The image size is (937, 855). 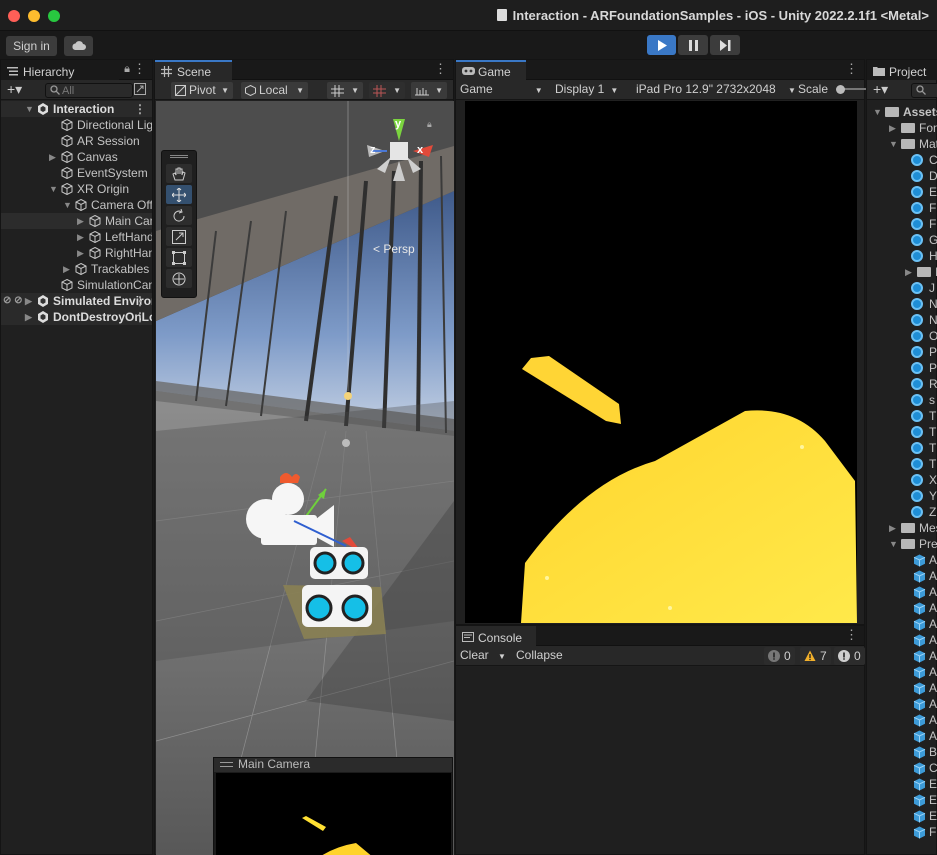 I want to click on hierarchy-item: AR Session, so click(x=76, y=141).